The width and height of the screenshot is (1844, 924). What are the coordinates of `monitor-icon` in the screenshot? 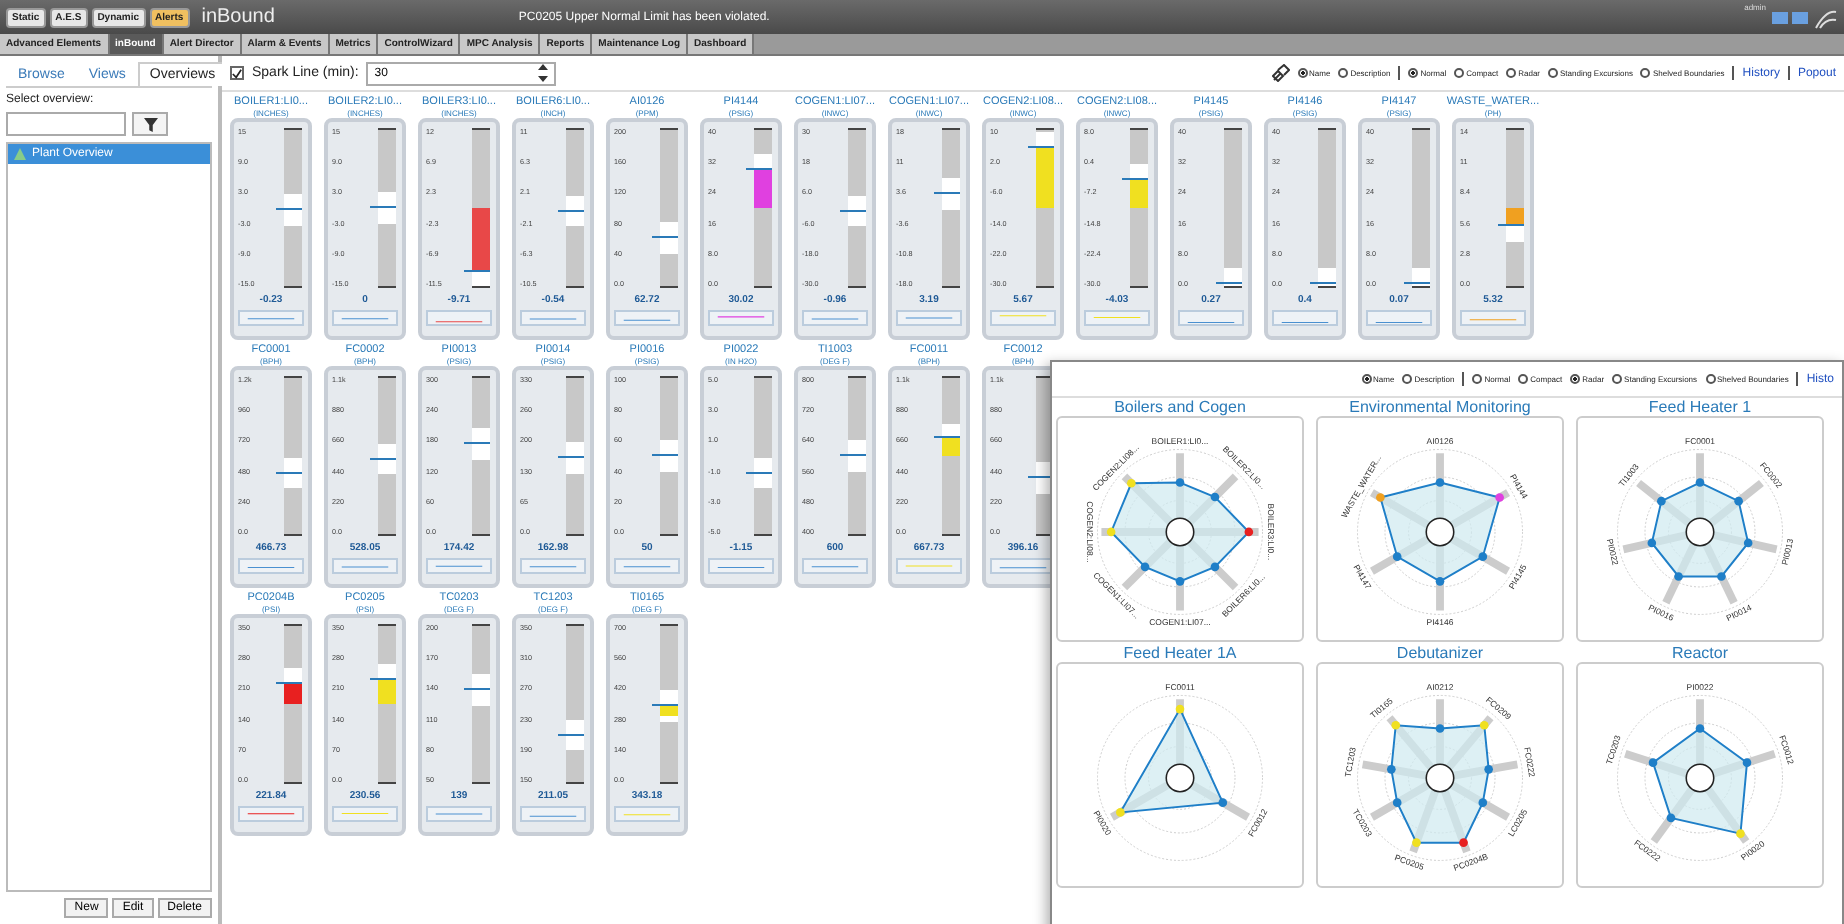 It's located at (1790, 17).